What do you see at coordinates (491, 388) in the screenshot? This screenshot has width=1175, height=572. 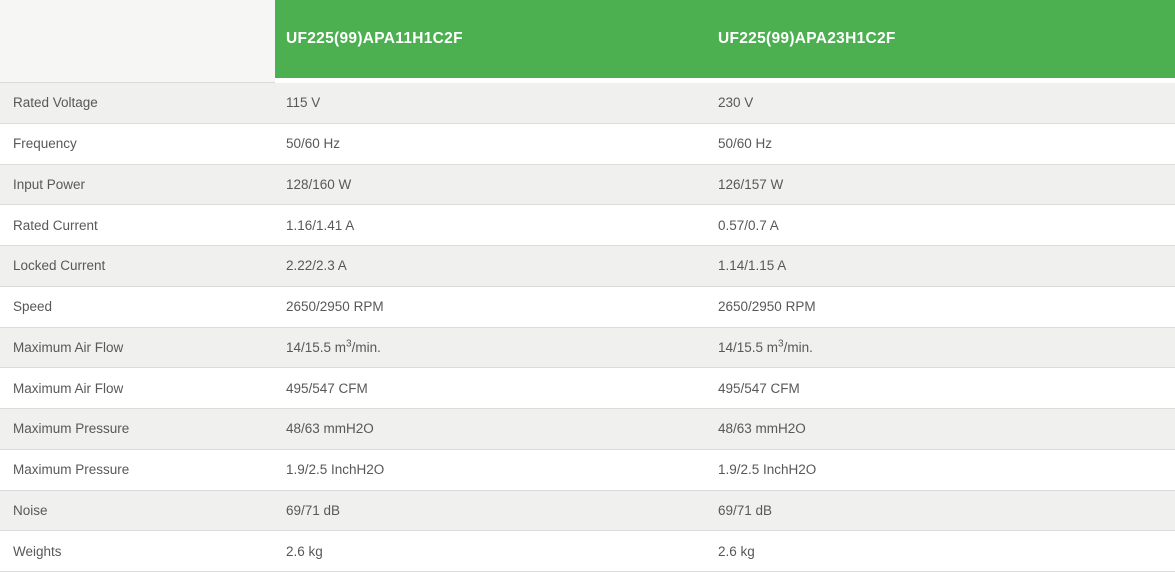 I see `spec-value-model-1: 495/547 CFM` at bounding box center [491, 388].